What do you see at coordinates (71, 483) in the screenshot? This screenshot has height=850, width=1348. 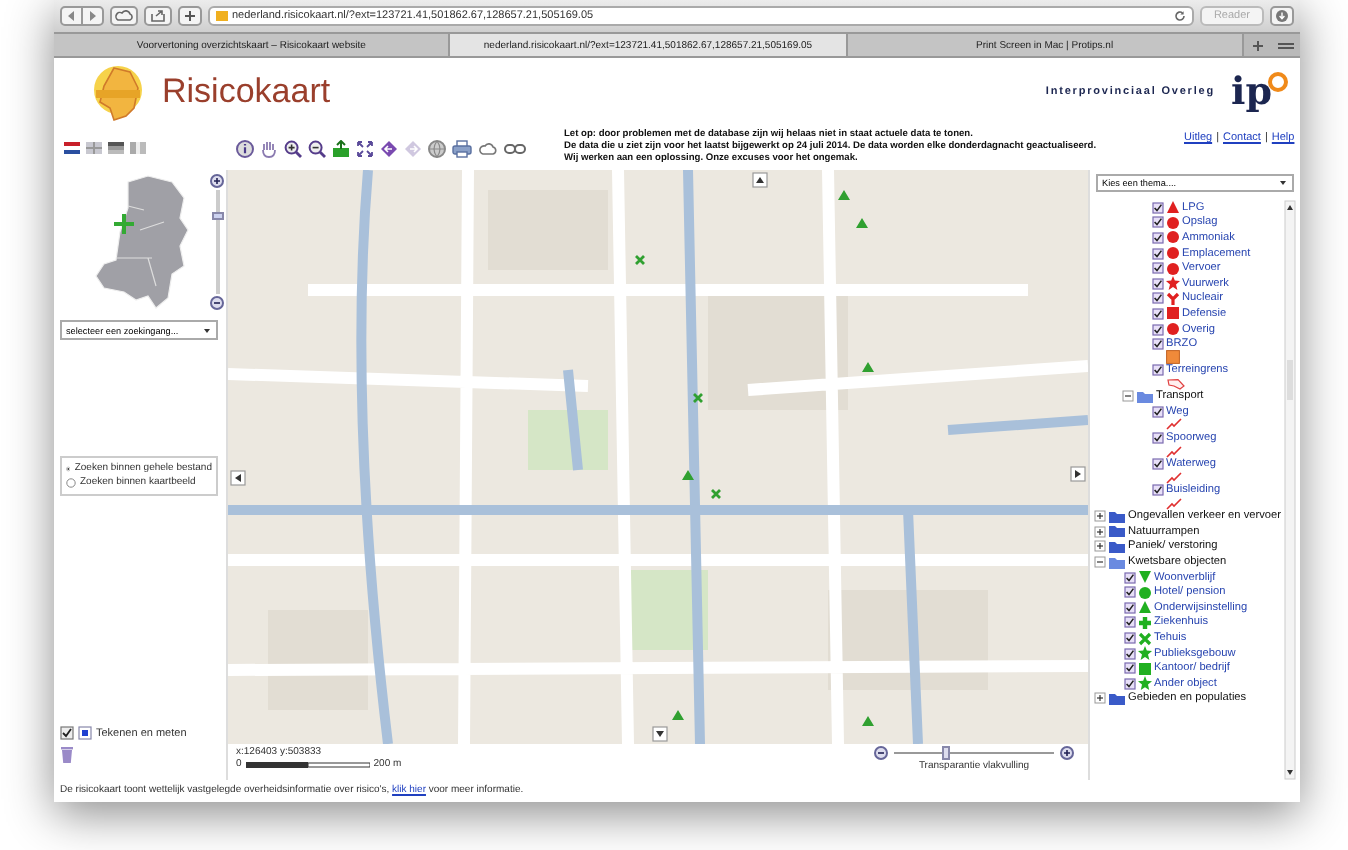 I see `radio-button` at bounding box center [71, 483].